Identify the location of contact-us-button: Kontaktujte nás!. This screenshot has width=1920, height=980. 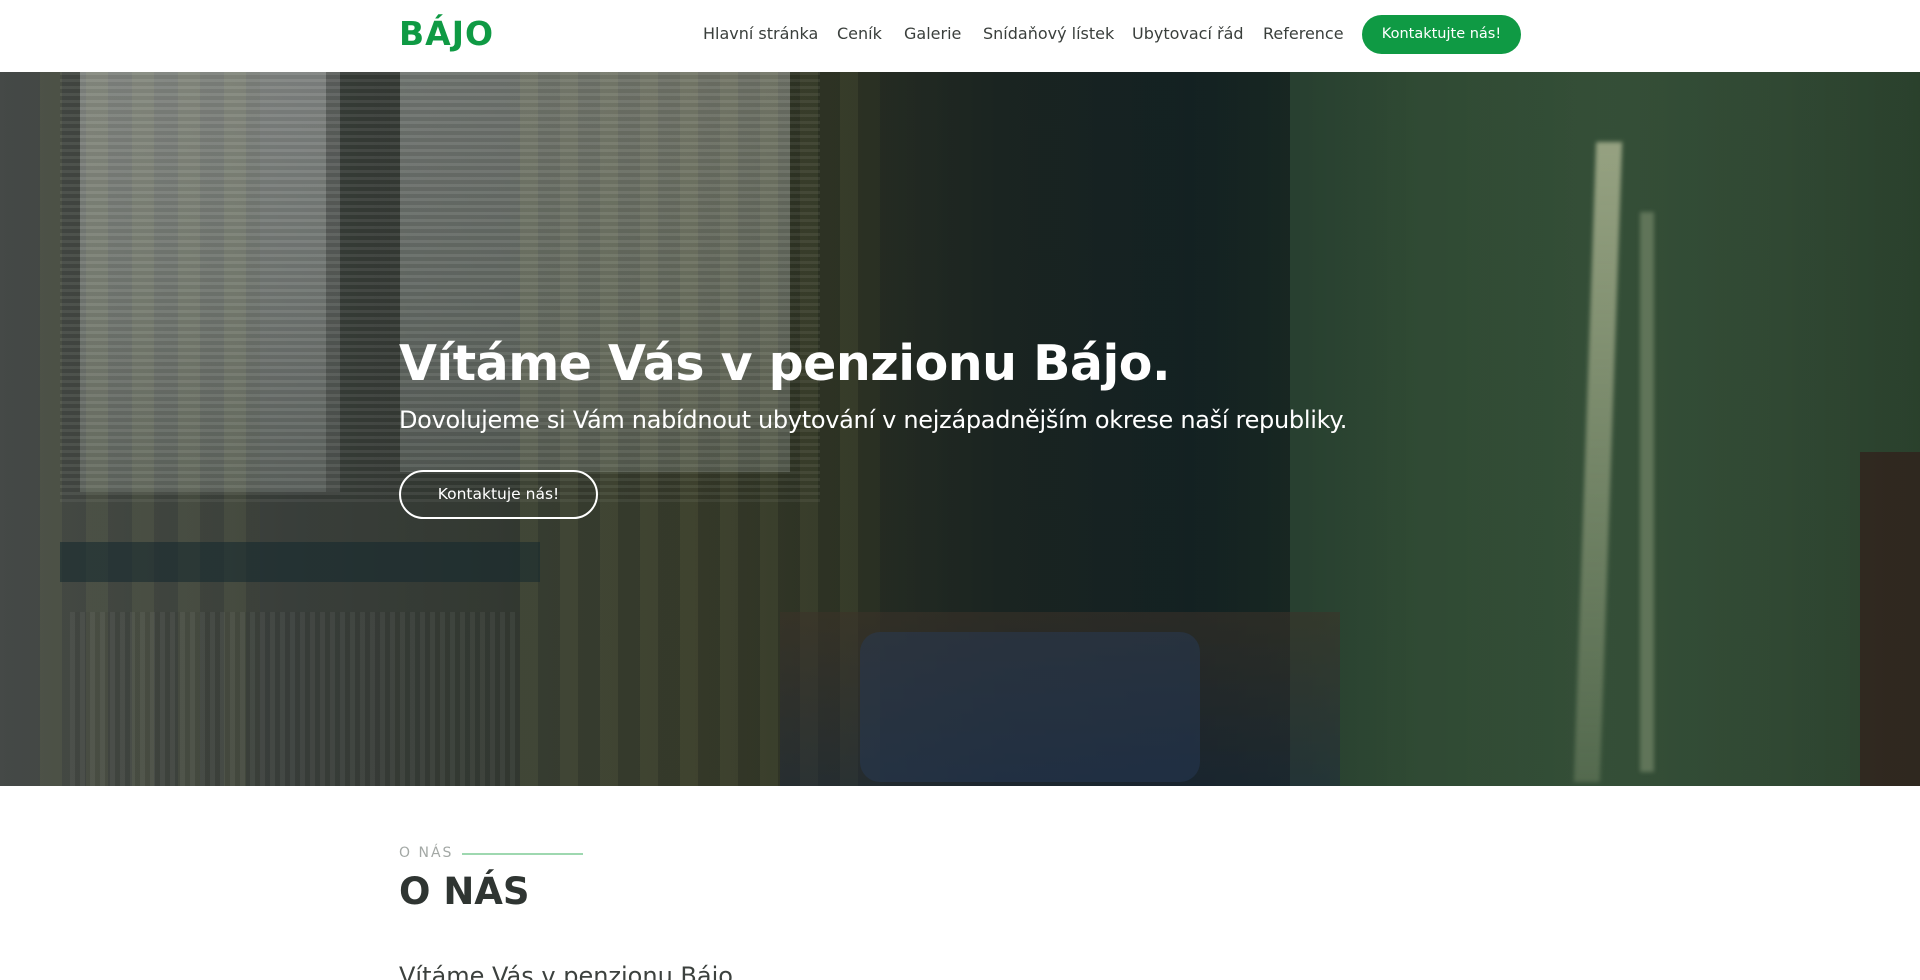
(1441, 34).